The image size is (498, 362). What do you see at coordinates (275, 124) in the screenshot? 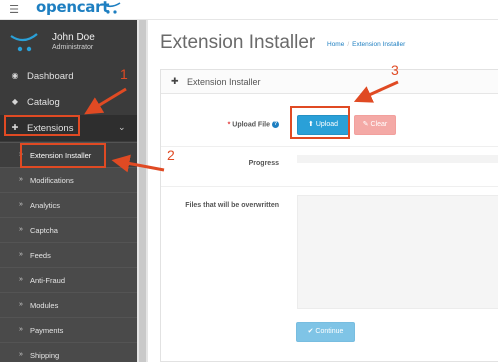
I see `help-icon: ?` at bounding box center [275, 124].